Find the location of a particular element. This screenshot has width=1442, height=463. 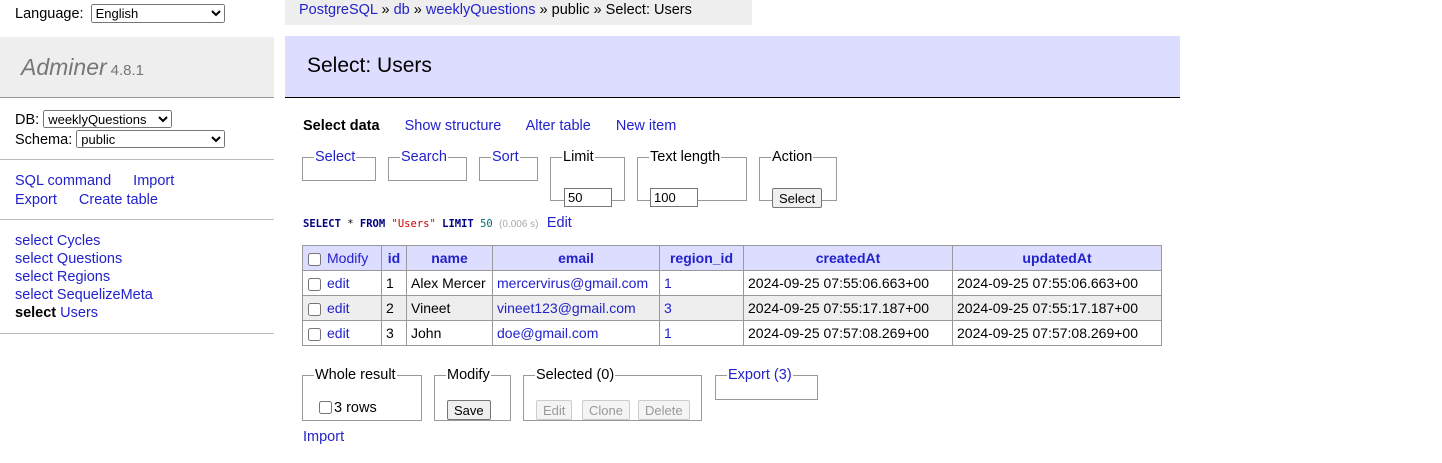

breadcrumb-schema: public is located at coordinates (571, 10).